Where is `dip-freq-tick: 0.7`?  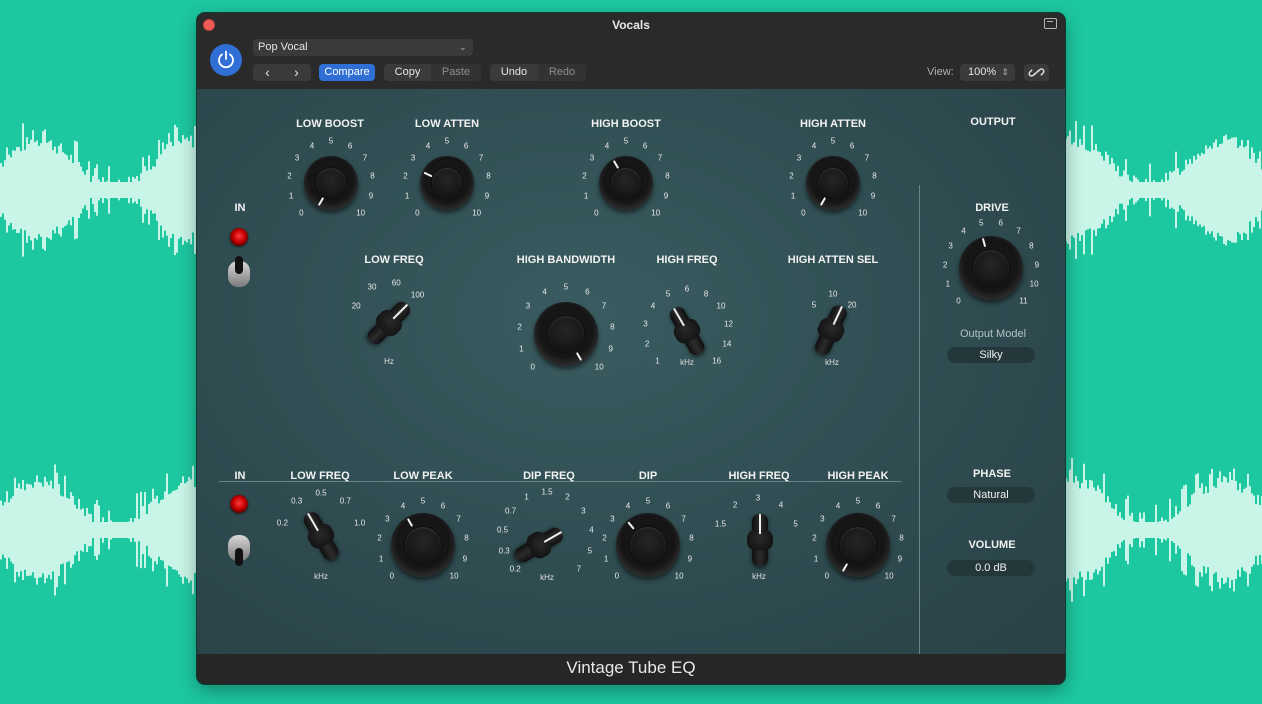
dip-freq-tick: 0.7 is located at coordinates (511, 511).